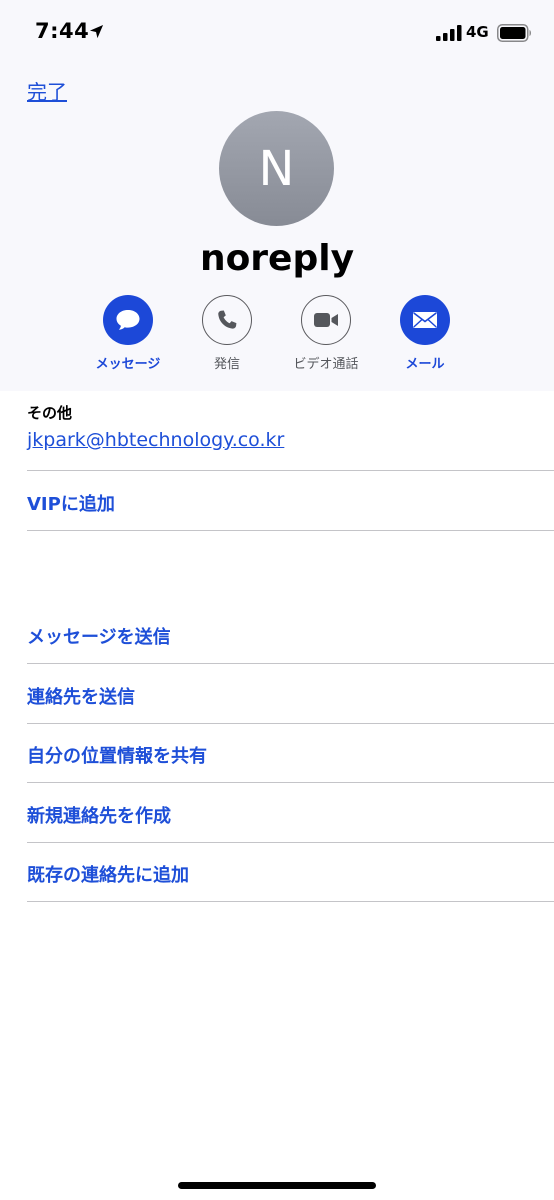 Image resolution: width=554 pixels, height=1200 pixels. I want to click on send-message-button: メッセージを送信, so click(99, 636).